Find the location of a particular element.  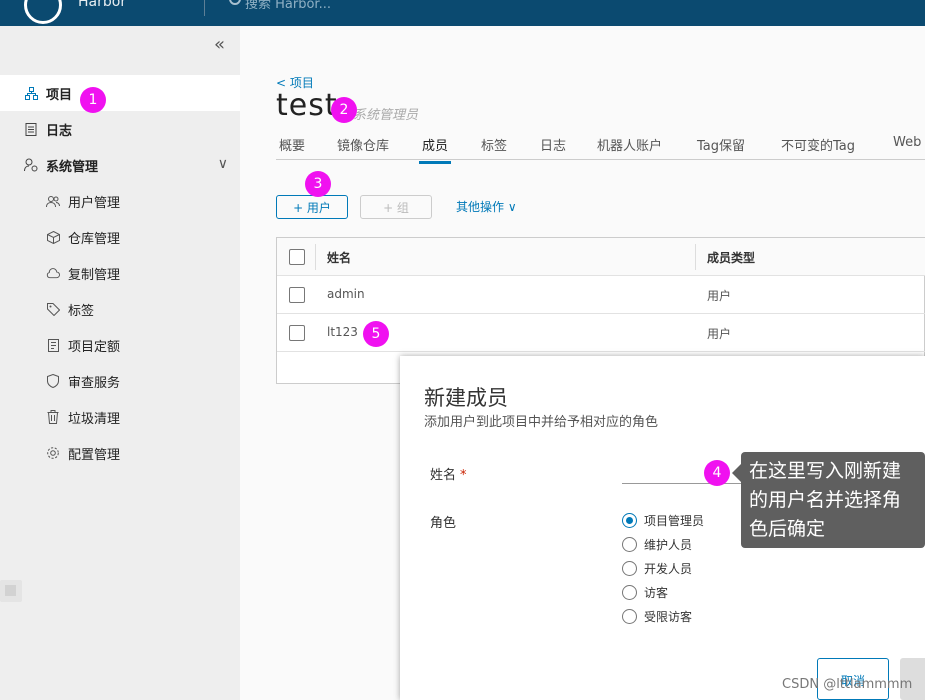

role-label-text: 受限访客 is located at coordinates (668, 617).